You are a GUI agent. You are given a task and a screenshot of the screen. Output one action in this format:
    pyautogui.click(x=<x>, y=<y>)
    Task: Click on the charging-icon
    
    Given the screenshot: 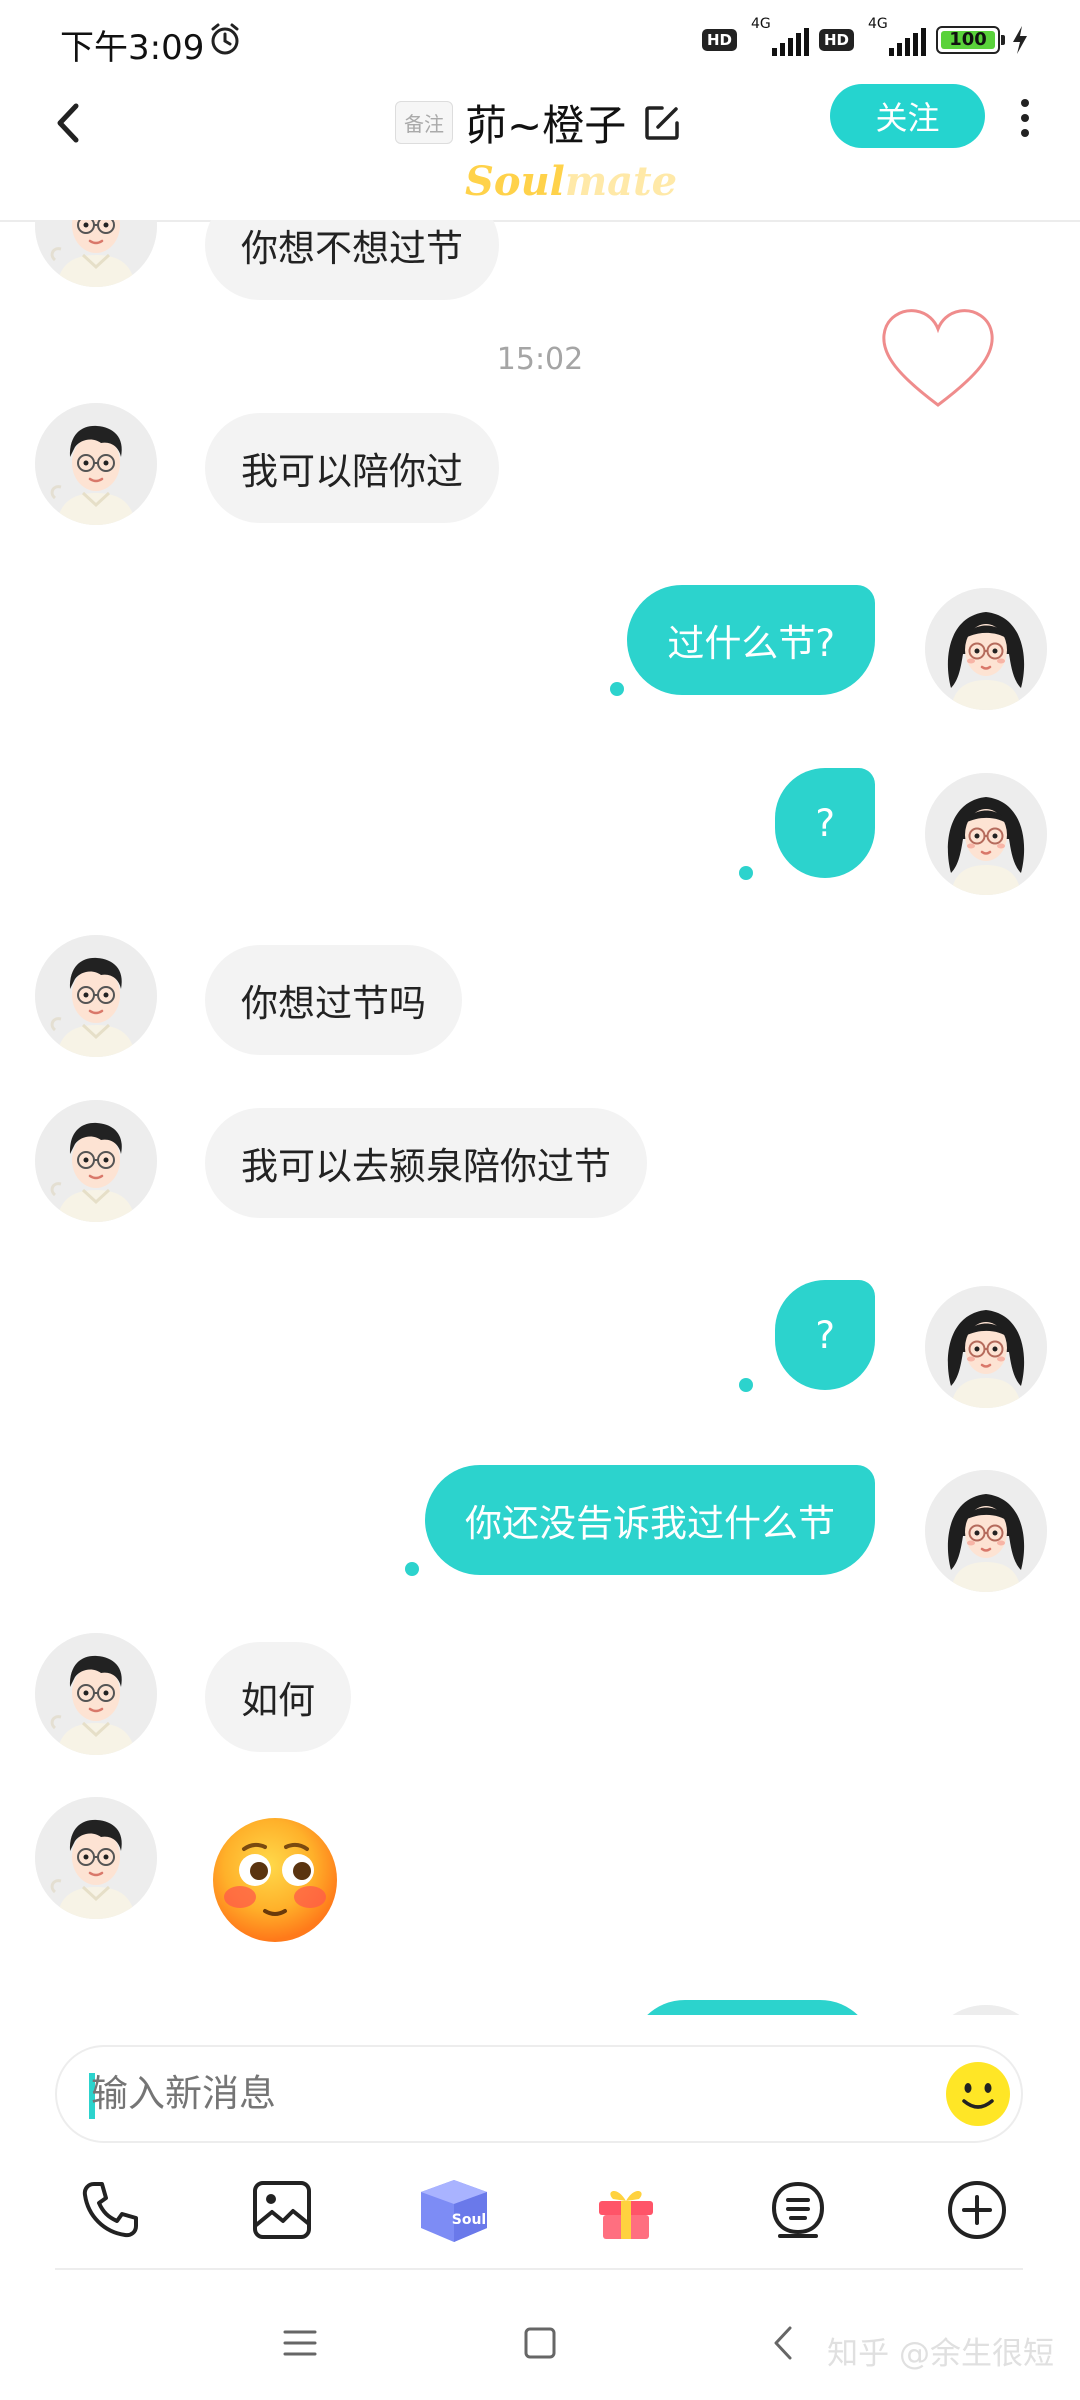 What is the action you would take?
    pyautogui.click(x=1020, y=40)
    